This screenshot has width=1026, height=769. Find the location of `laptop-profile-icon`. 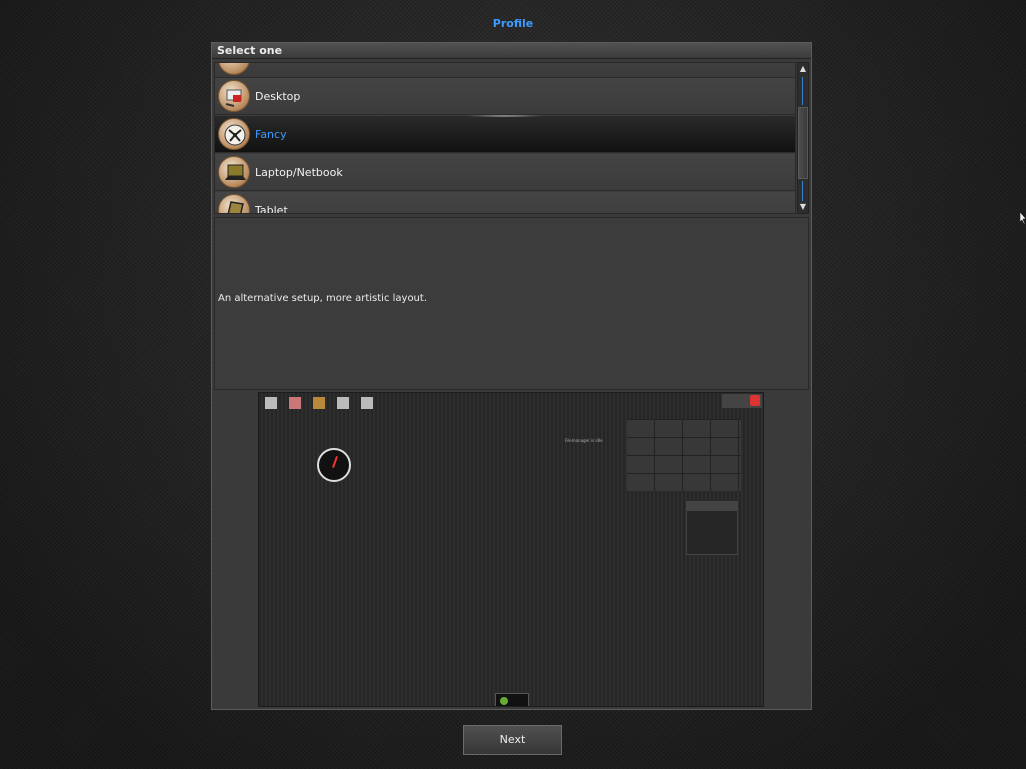

laptop-profile-icon is located at coordinates (234, 172).